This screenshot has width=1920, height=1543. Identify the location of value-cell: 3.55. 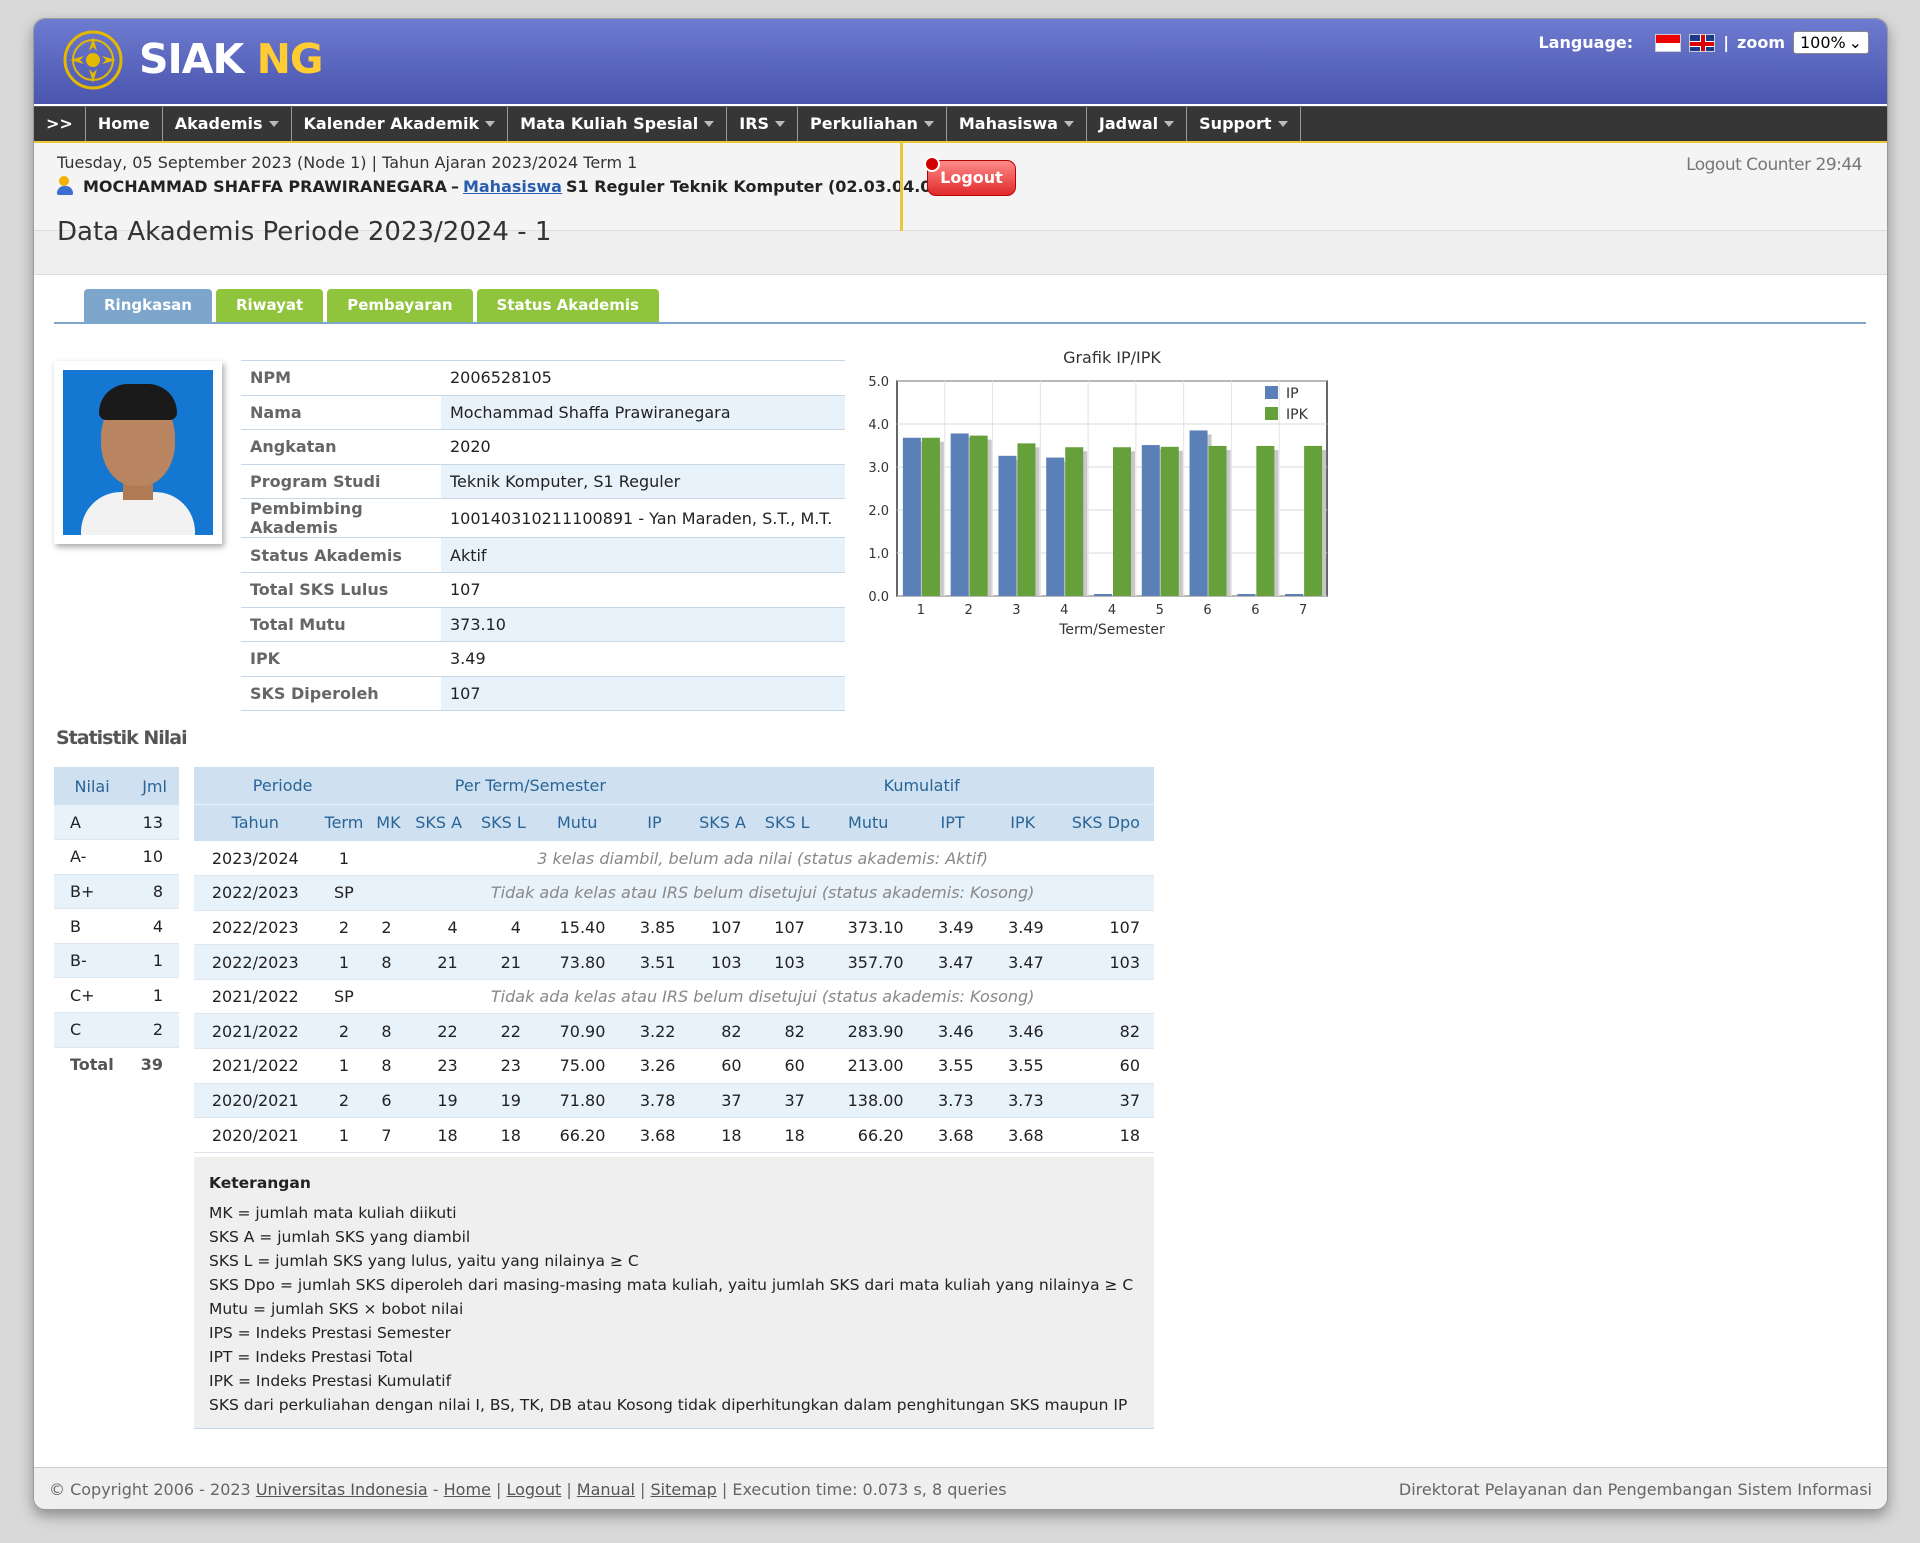
(1022, 1066).